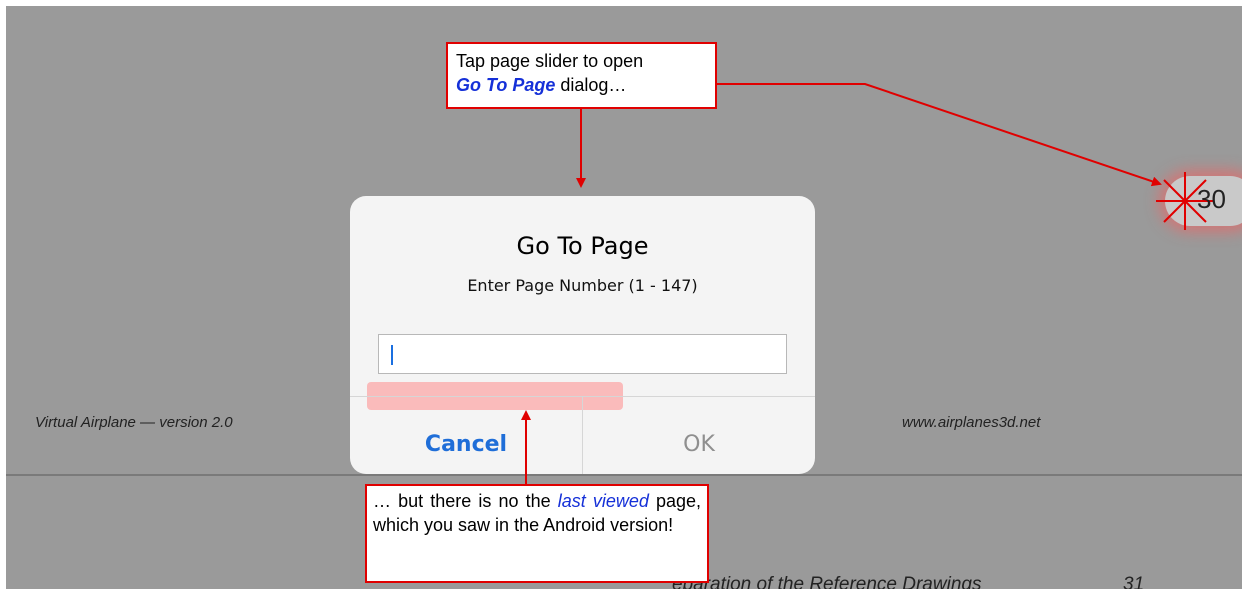  I want to click on callout-top-highlight: Go To Page, so click(506, 85).